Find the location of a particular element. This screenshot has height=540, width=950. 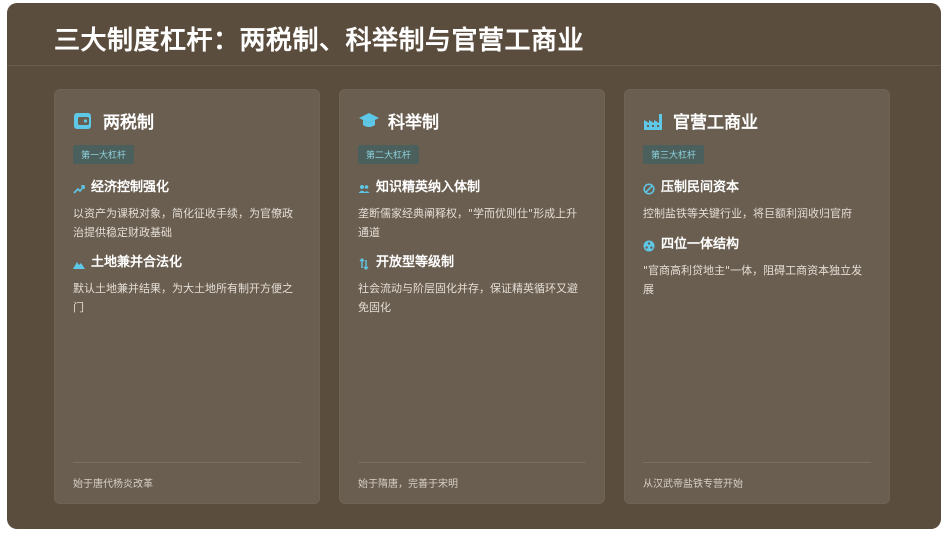

point-title: 知识精英纳入体制 is located at coordinates (428, 187).